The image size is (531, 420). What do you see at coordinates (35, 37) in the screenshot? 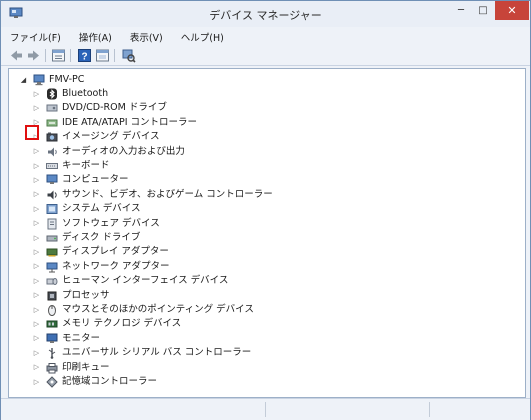
I see `menu-file: ファイル(F)` at bounding box center [35, 37].